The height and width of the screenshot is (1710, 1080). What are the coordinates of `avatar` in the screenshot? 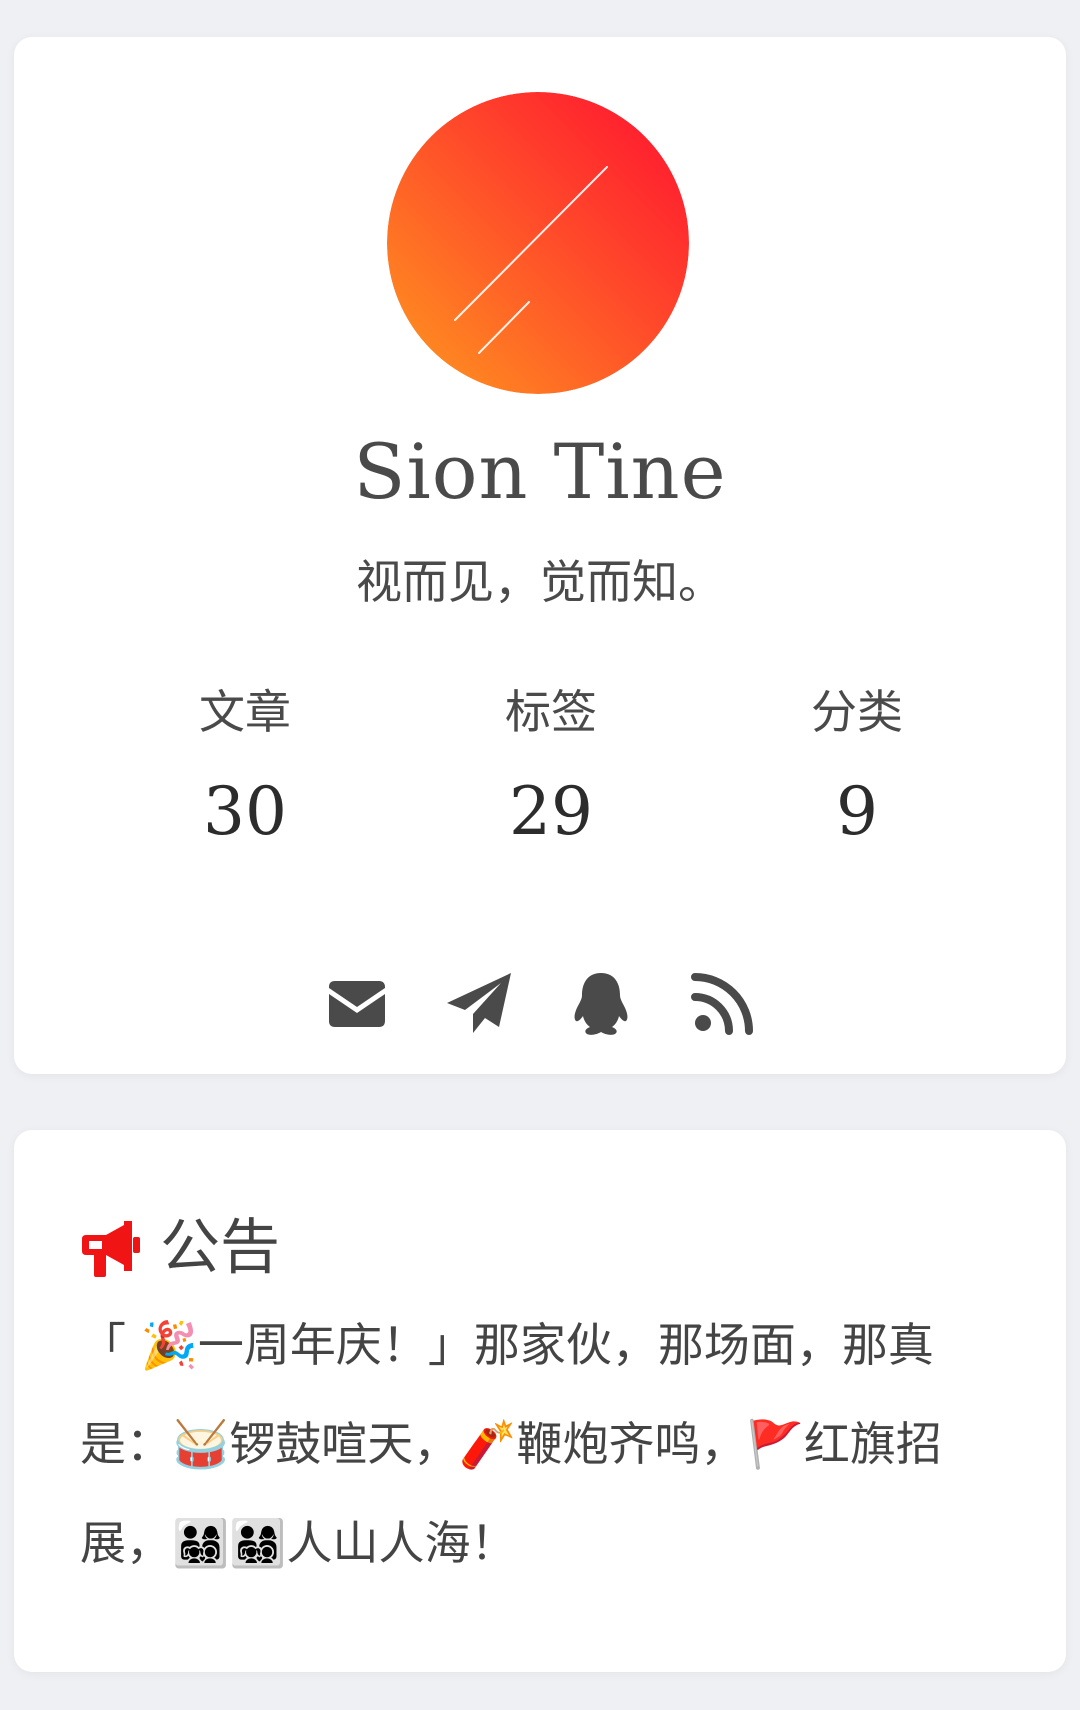 It's located at (538, 243).